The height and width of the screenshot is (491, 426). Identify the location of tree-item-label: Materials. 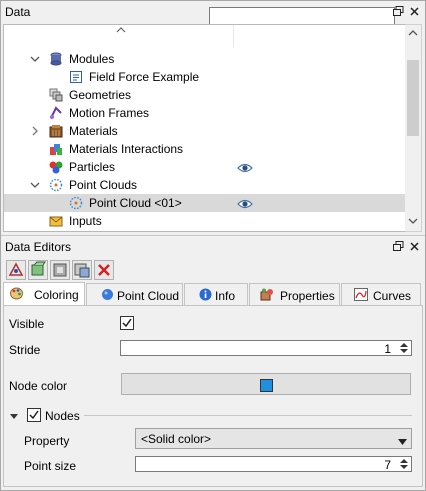
(93, 131).